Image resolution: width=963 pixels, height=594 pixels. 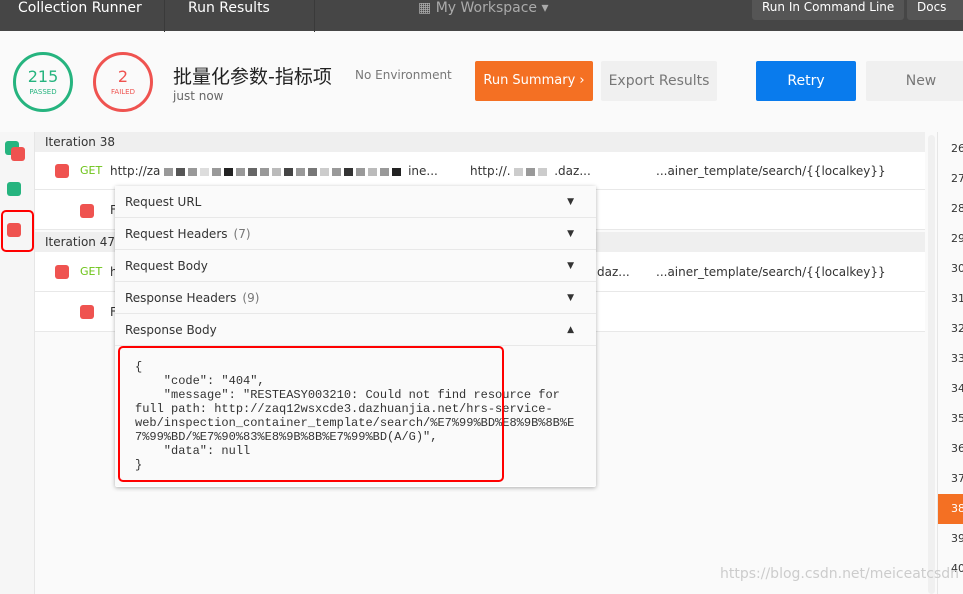 What do you see at coordinates (950, 389) in the screenshot?
I see `iteration-number: 34` at bounding box center [950, 389].